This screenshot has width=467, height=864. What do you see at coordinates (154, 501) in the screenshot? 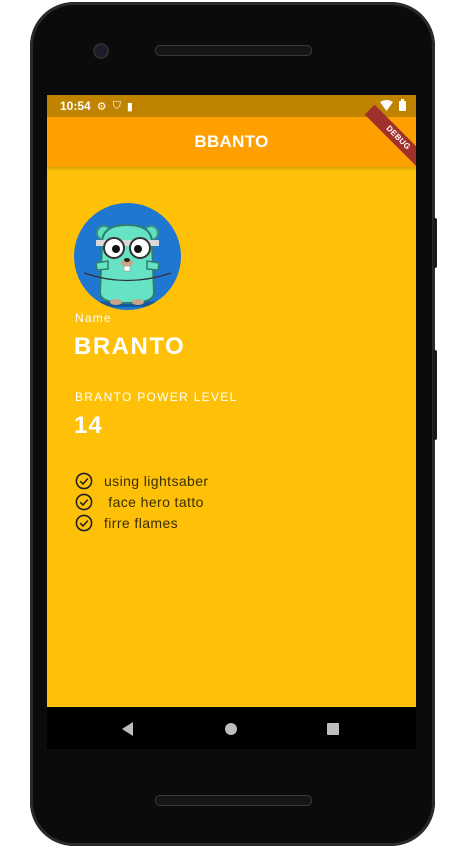
I see `skill-label: face hero tatto` at bounding box center [154, 501].